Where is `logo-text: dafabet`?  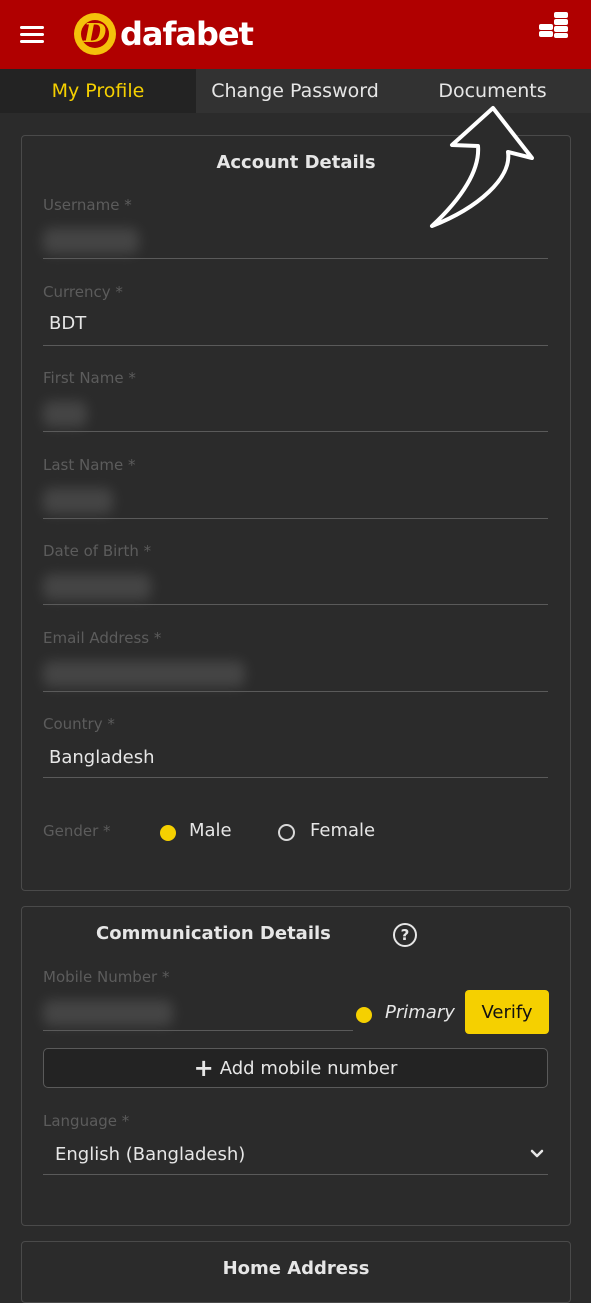 logo-text: dafabet is located at coordinates (187, 34).